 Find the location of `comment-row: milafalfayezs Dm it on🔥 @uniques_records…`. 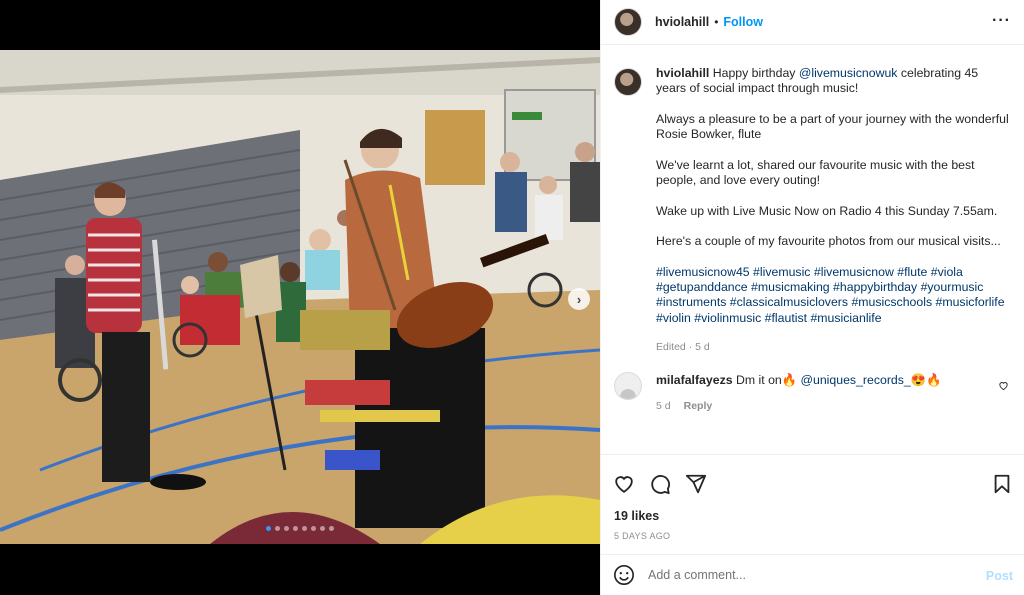

comment-row: milafalfayezs Dm it on🔥 @uniques_records… is located at coordinates (812, 393).